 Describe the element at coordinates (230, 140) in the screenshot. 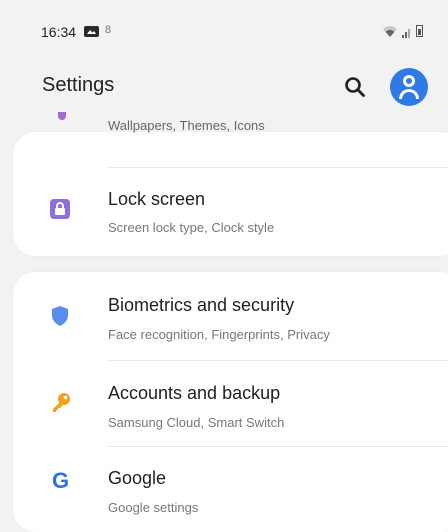

I see `list-item-wallpapers: Wallpapers, Themes, Icons` at that location.